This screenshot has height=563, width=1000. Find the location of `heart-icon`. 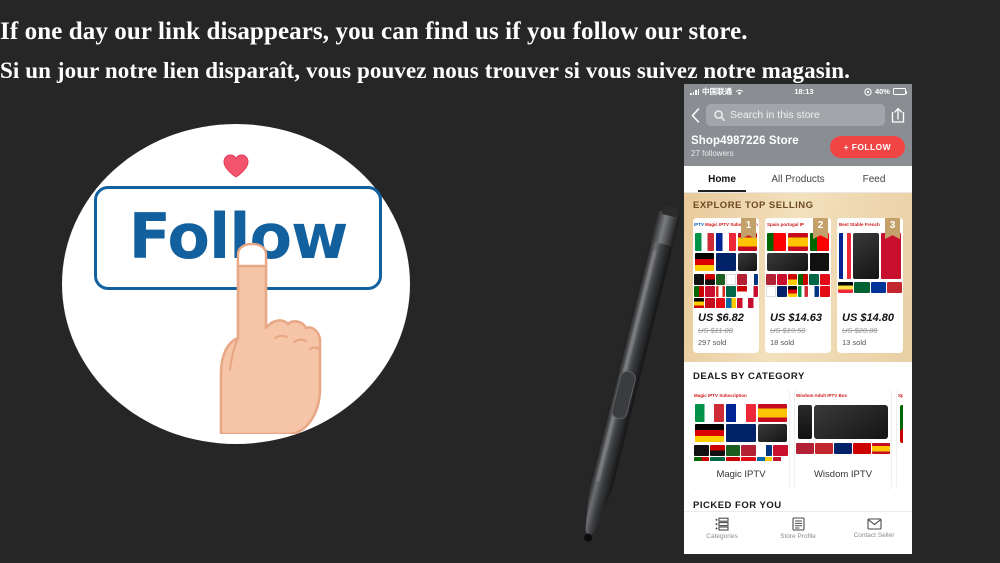

heart-icon is located at coordinates (236, 166).